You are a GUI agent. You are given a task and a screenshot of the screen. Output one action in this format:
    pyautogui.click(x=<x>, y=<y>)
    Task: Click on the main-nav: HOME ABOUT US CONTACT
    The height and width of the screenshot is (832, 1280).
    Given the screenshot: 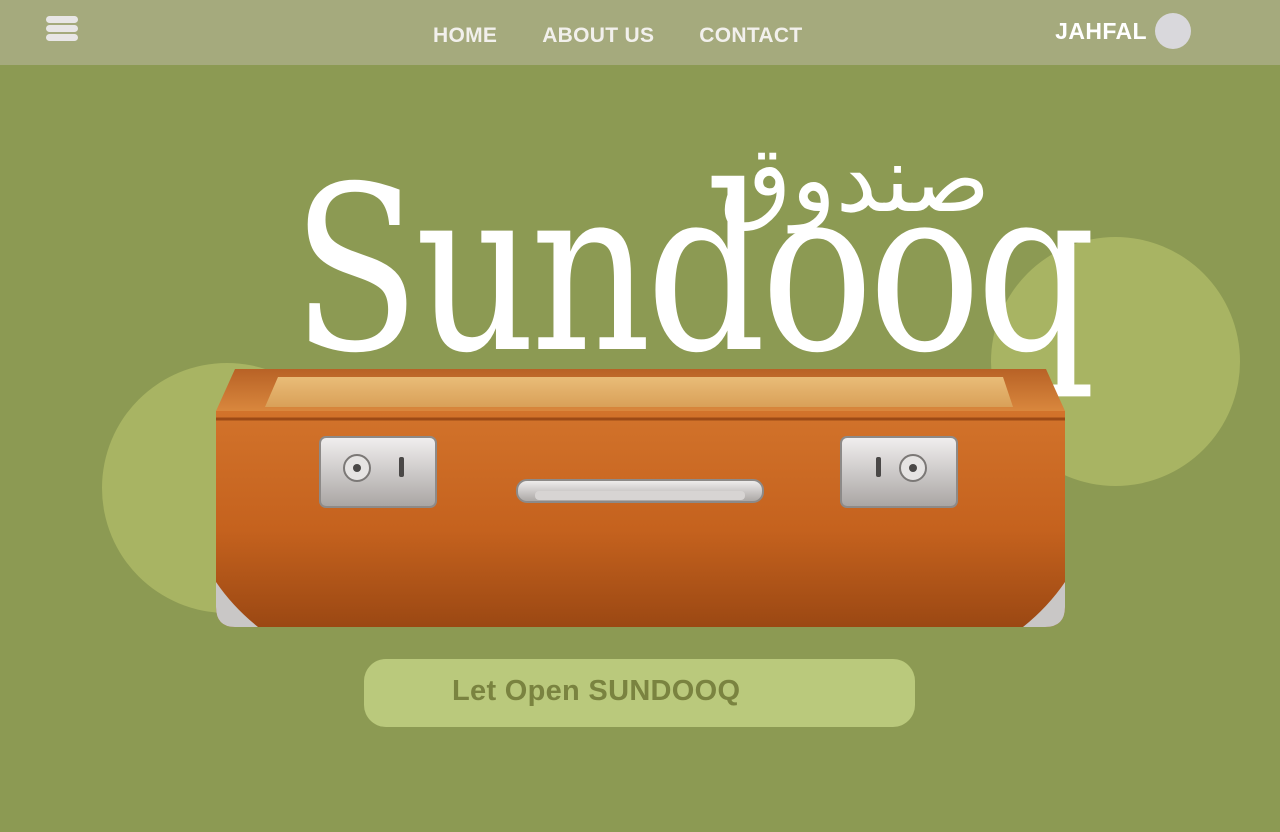 What is the action you would take?
    pyautogui.click(x=617, y=36)
    